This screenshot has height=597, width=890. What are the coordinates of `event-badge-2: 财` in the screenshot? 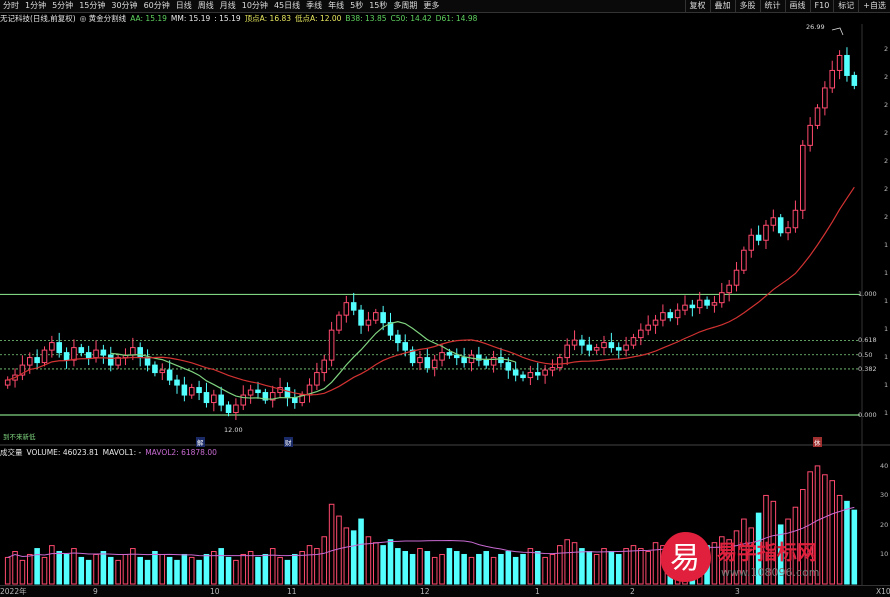 It's located at (288, 442).